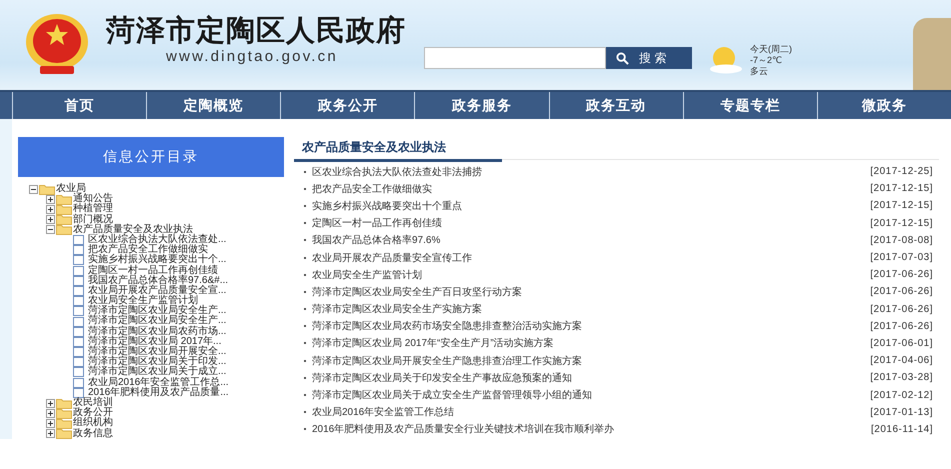 Image resolution: width=951 pixels, height=469 pixels. Describe the element at coordinates (622, 58) in the screenshot. I see `search-icon` at that location.